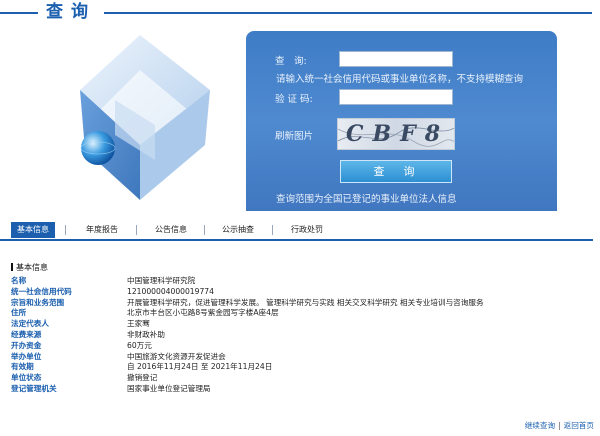  I want to click on info-key: 开办资金, so click(26, 345).